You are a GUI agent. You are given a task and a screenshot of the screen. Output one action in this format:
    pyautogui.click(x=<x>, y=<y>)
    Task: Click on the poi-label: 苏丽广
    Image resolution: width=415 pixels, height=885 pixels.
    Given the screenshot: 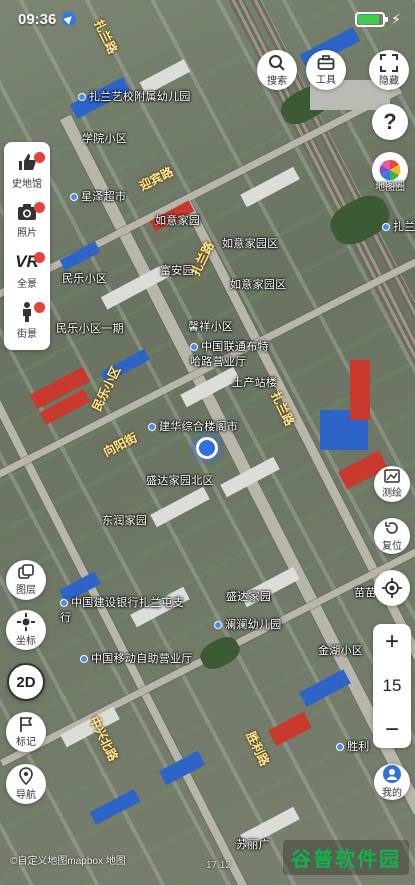 What is the action you would take?
    pyautogui.click(x=253, y=844)
    